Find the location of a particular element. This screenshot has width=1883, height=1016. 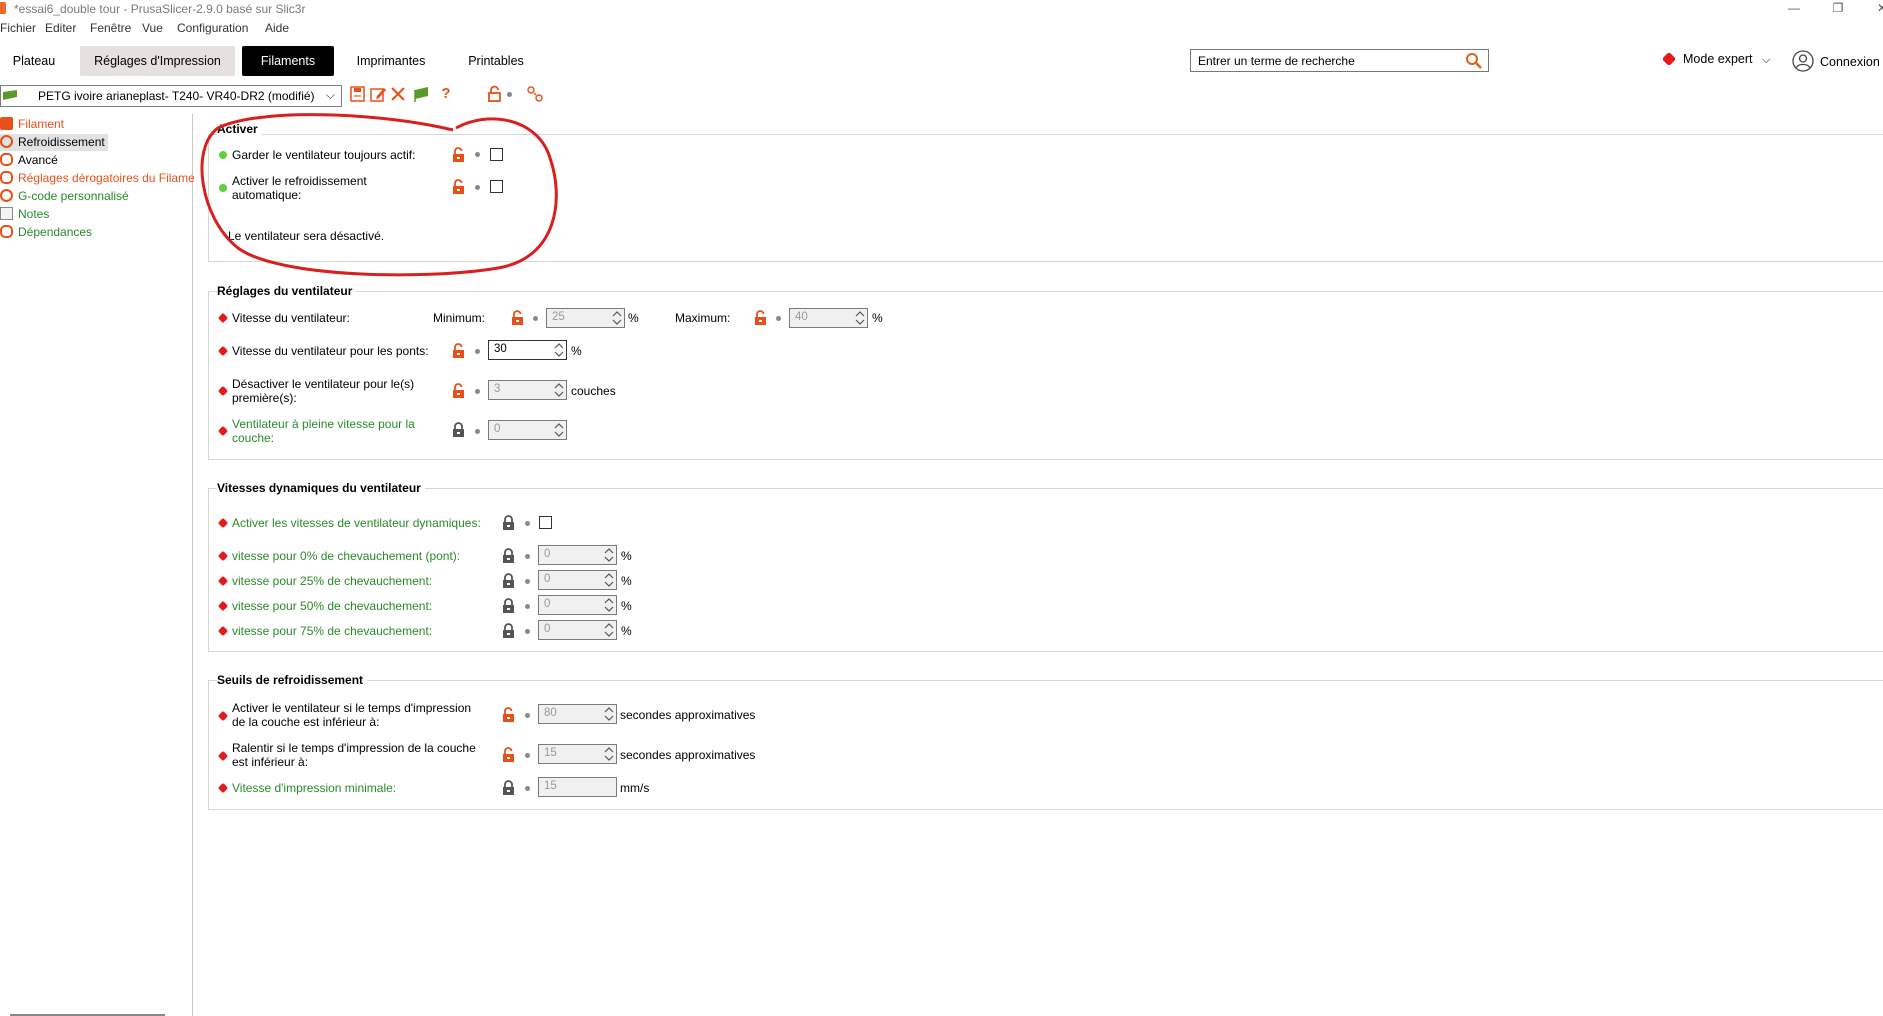

tree-item-refroidissement: Refroidissement is located at coordinates (54, 142).